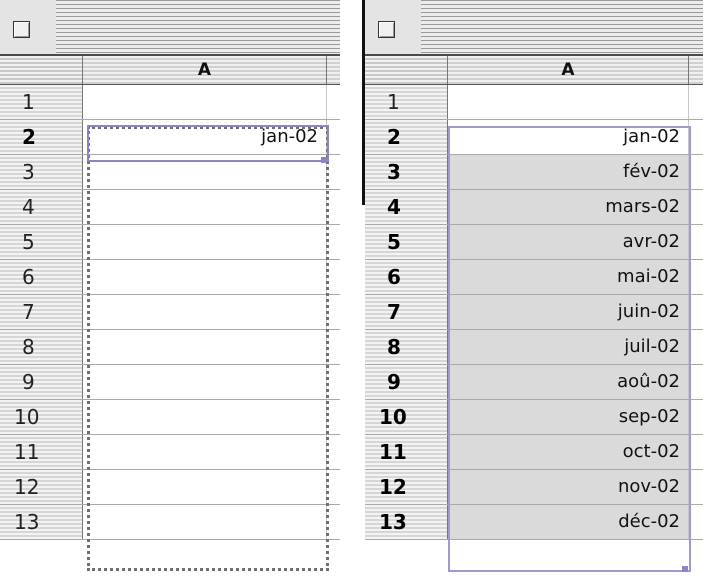  Describe the element at coordinates (568, 382) in the screenshot. I see `cell-a9: aoû-02` at that location.